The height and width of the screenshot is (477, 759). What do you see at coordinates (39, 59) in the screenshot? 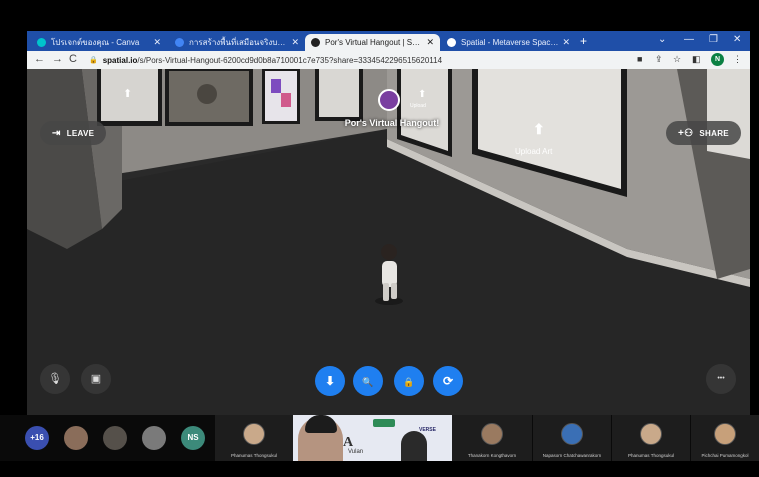
I see `back-arrow-icon: ←` at bounding box center [39, 59].